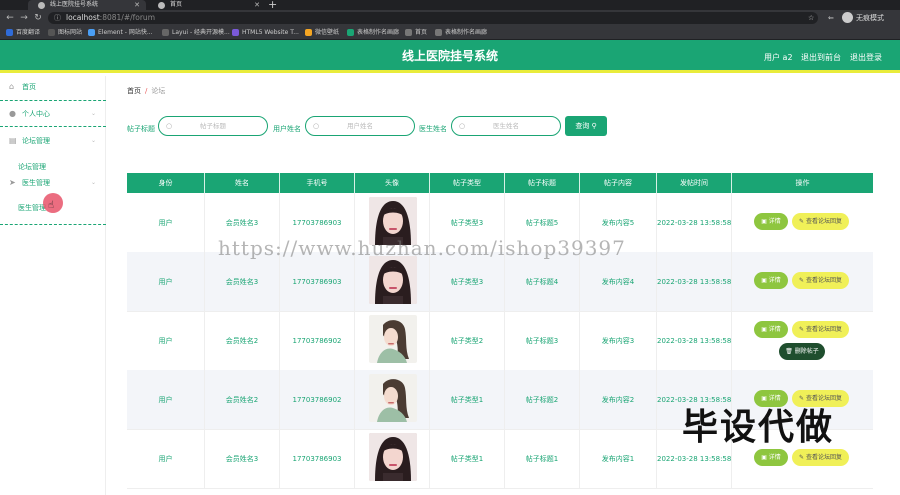  I want to click on reload-icon: ↻, so click(38, 18).